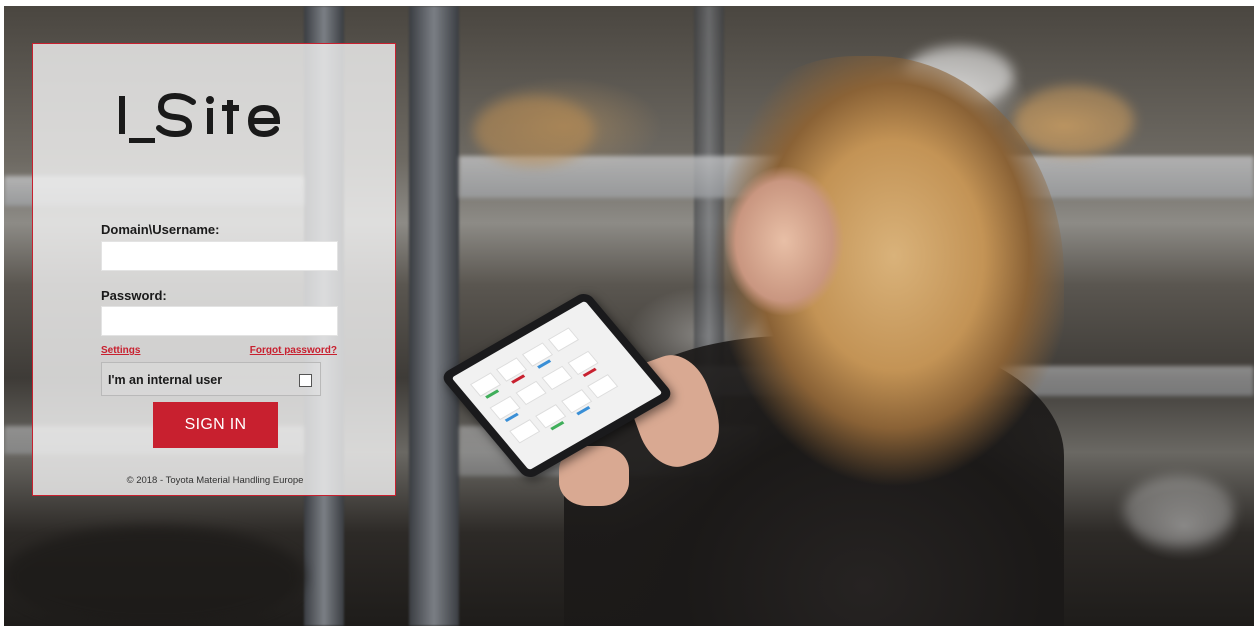  I want to click on sign-in-button: SIGN IN, so click(215, 425).